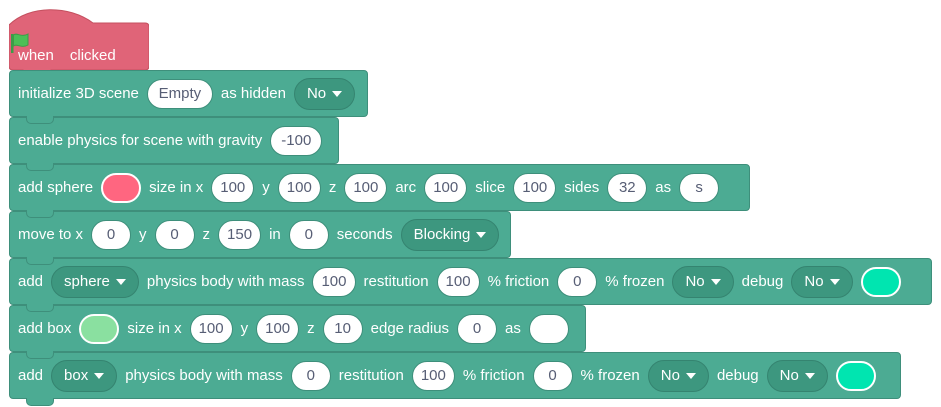 Image resolution: width=941 pixels, height=407 pixels. Describe the element at coordinates (442, 234) in the screenshot. I see `mode-value: Blocking` at that location.